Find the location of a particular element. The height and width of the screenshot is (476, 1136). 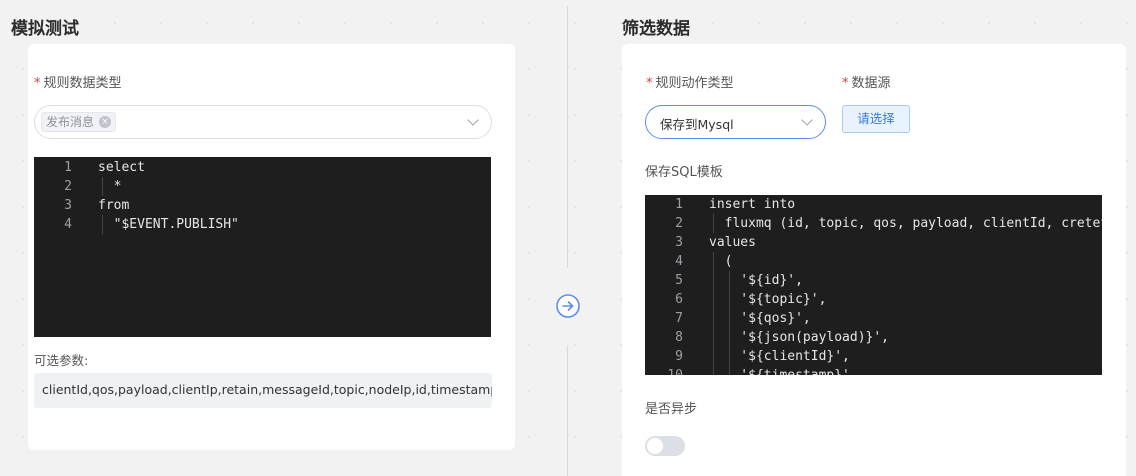

code-line: 1 insert into is located at coordinates (873, 204).